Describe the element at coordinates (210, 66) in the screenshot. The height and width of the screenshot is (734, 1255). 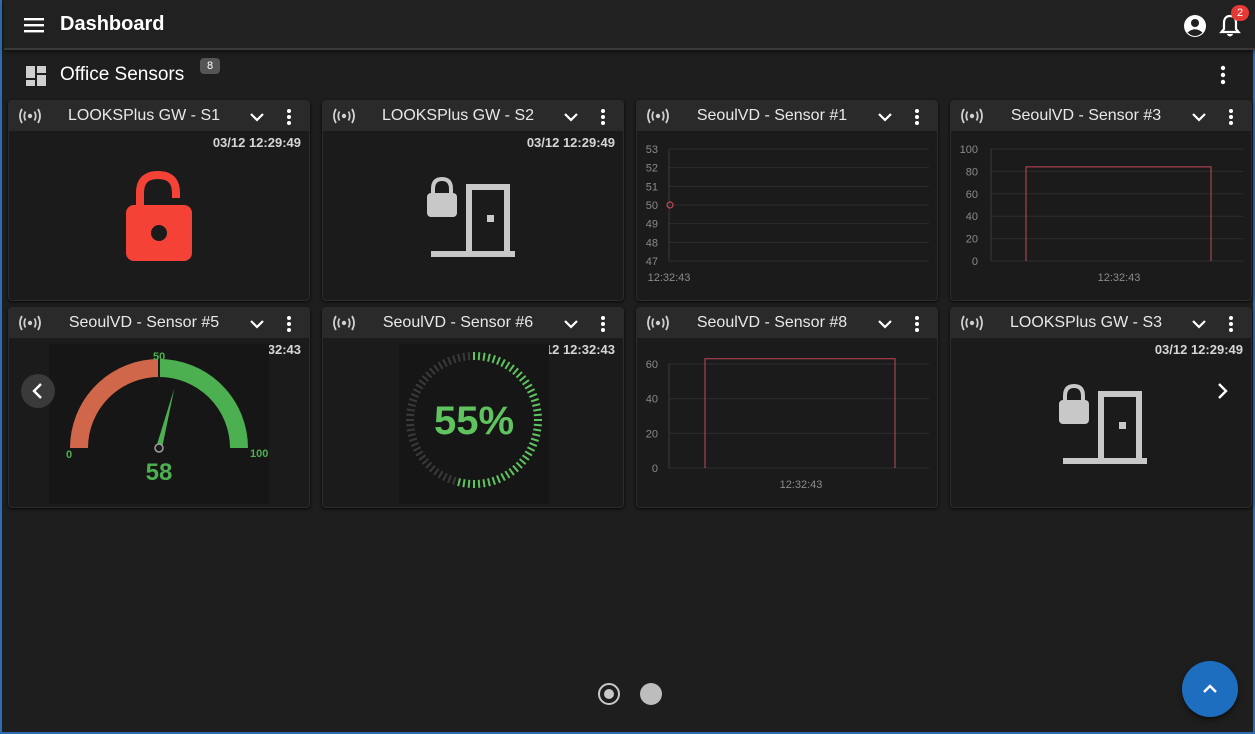
I see `sensor-count-badge: 8` at that location.